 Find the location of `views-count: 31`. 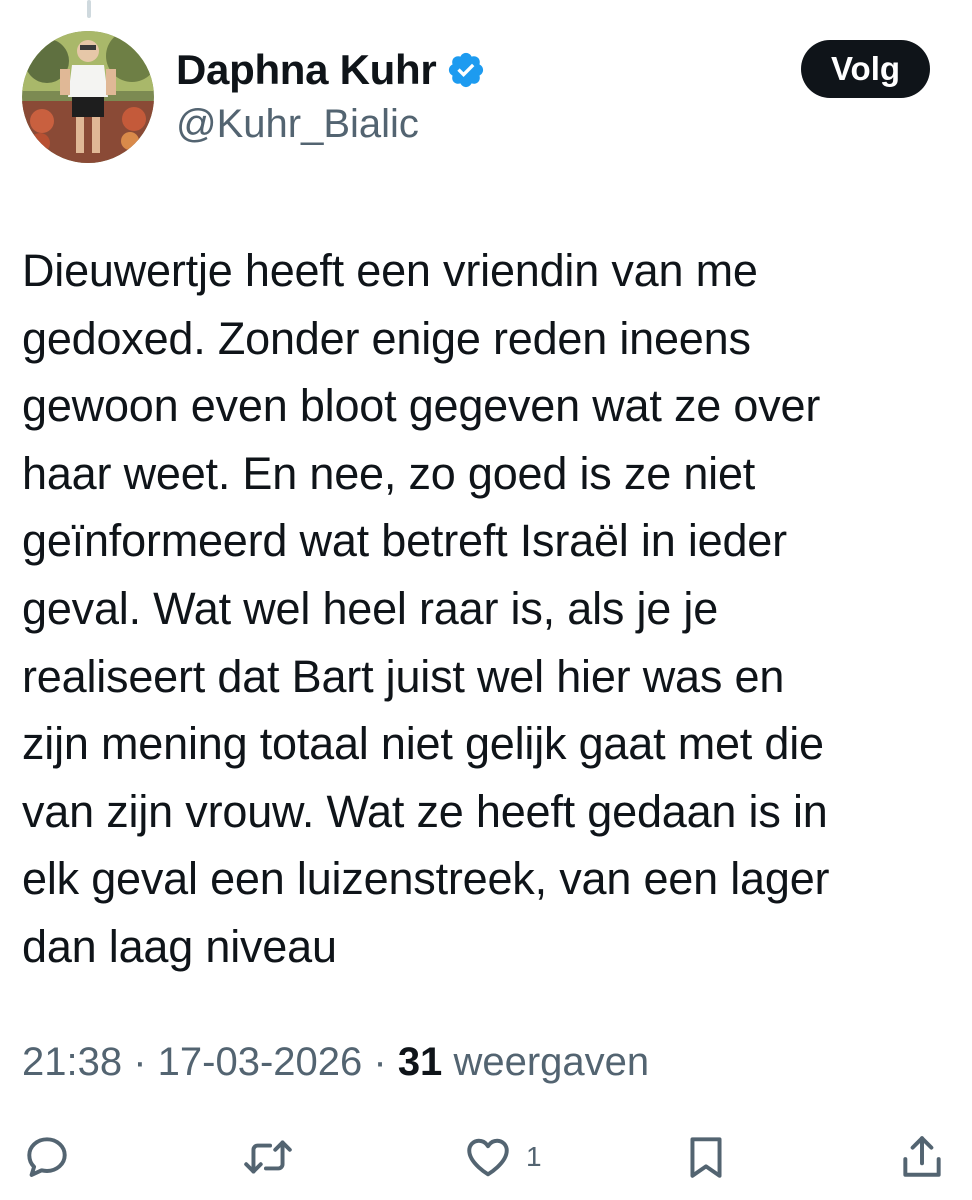

views-count: 31 is located at coordinates (420, 1062).